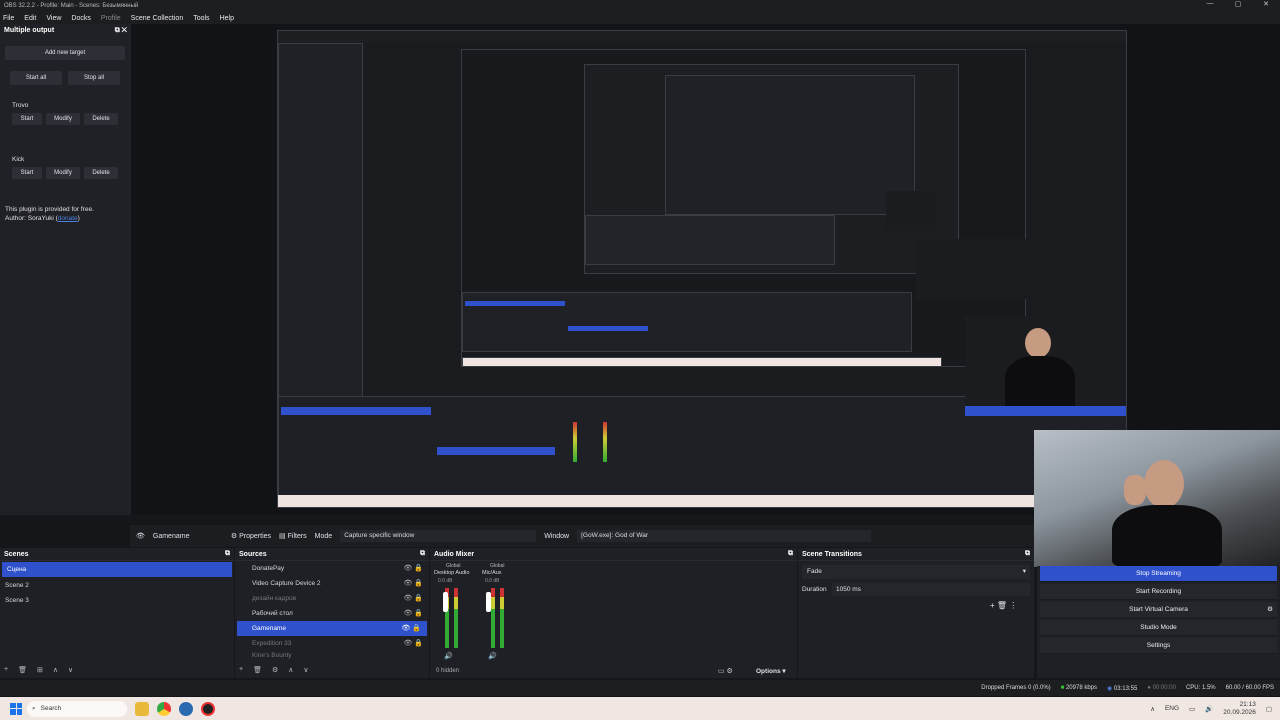 The height and width of the screenshot is (720, 1280). Describe the element at coordinates (492, 573) in the screenshot. I see `channel-name: Mic/Aux` at that location.